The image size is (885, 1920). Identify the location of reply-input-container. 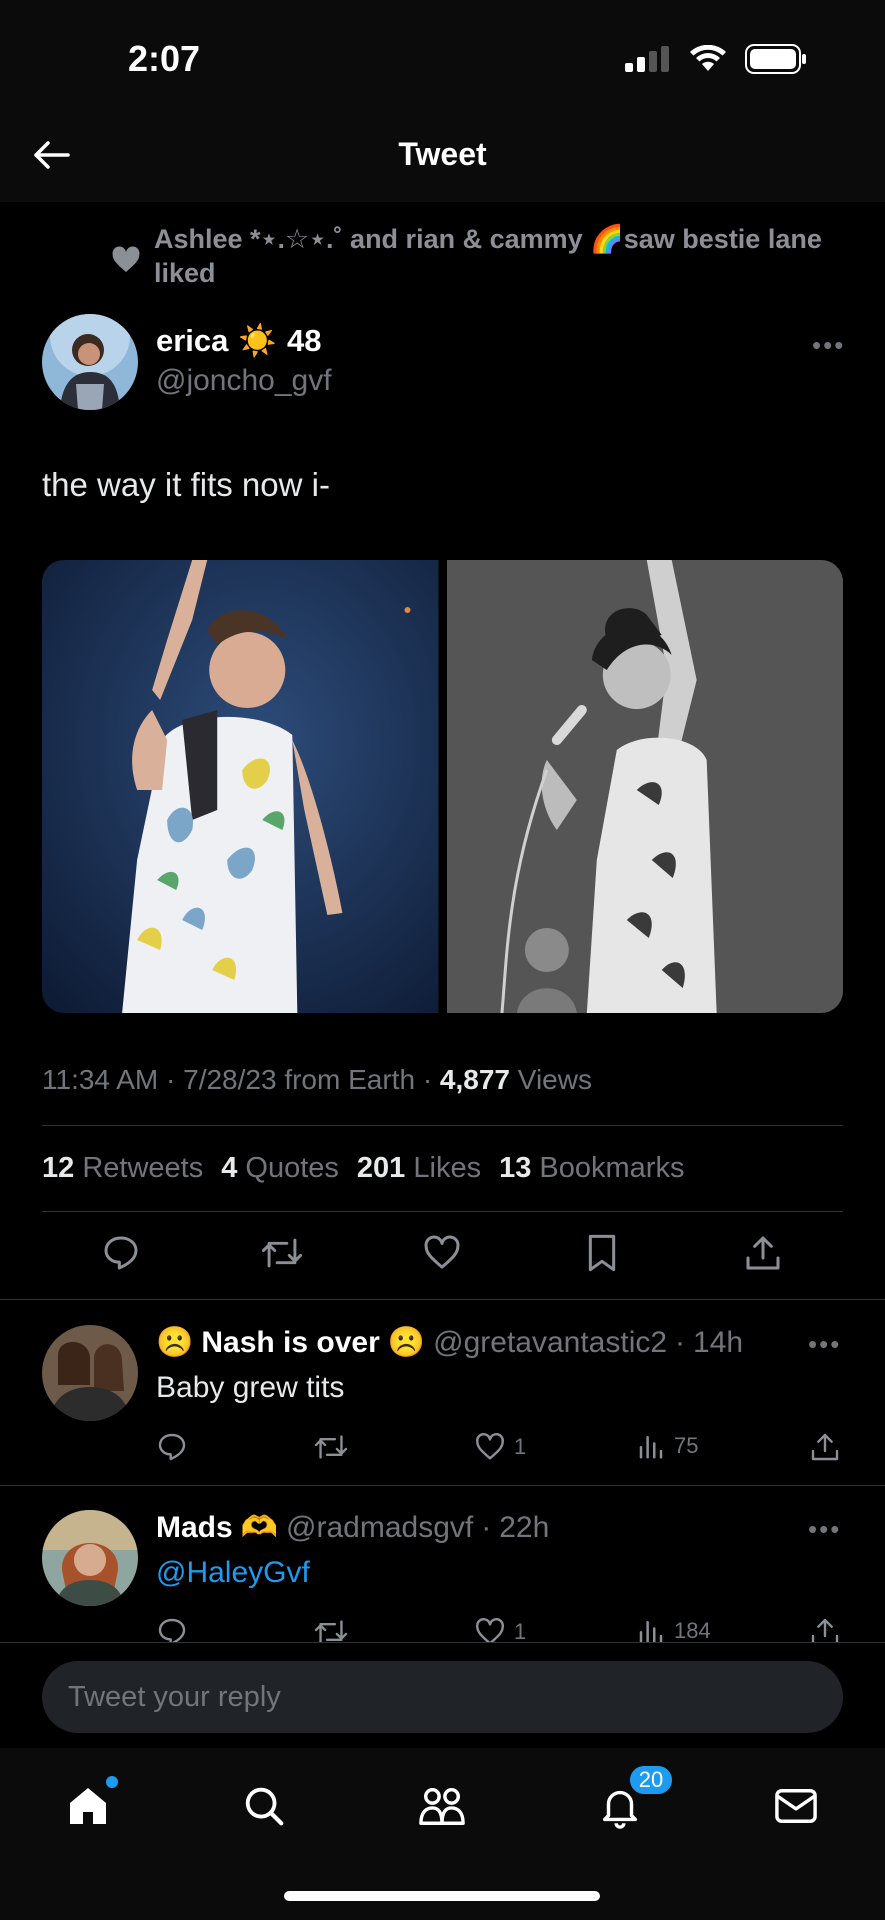
(442, 1697).